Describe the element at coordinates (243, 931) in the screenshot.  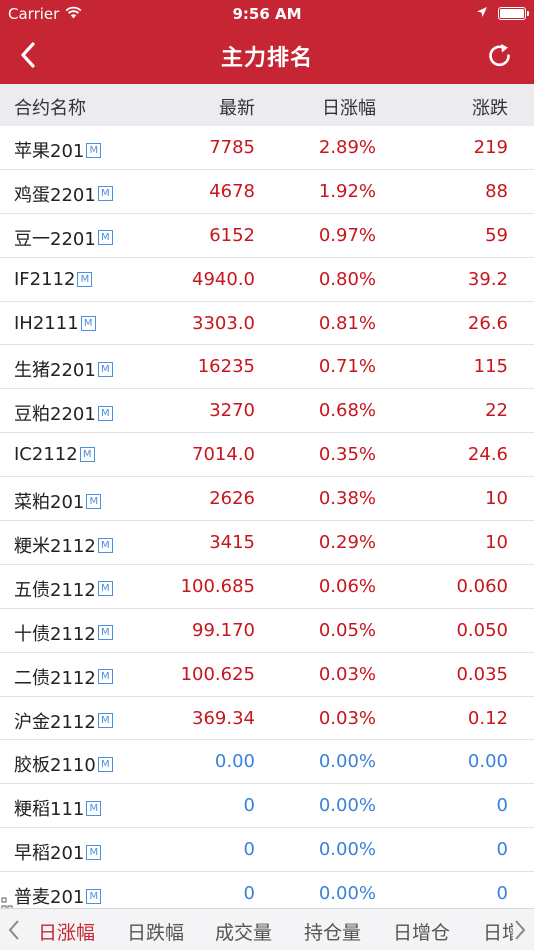
I see `tab-volume: 成交量` at that location.